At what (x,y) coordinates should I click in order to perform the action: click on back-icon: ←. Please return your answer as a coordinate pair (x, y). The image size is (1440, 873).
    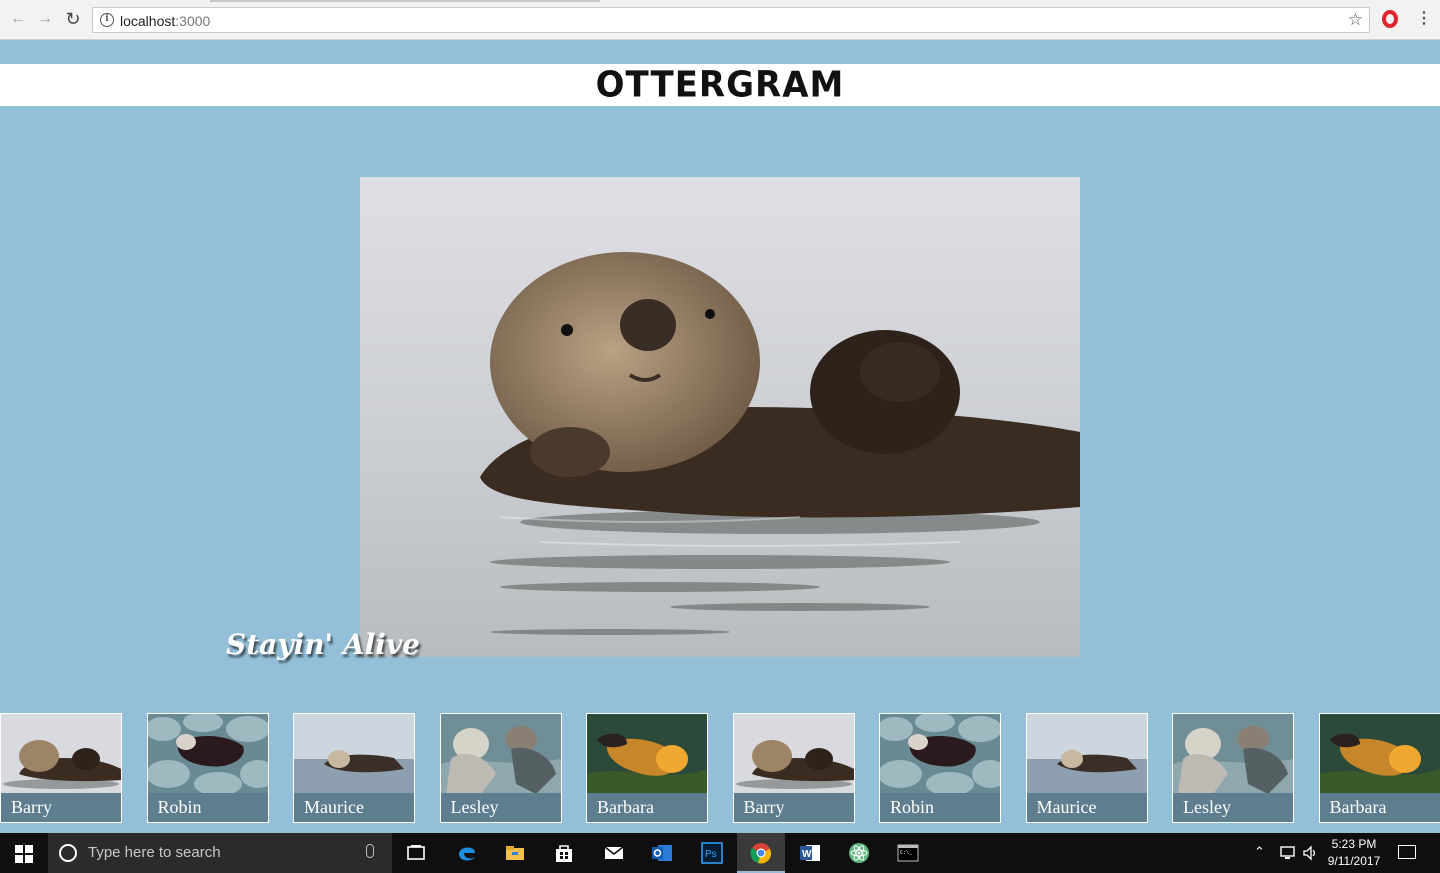
    Looking at the image, I should click on (18, 19).